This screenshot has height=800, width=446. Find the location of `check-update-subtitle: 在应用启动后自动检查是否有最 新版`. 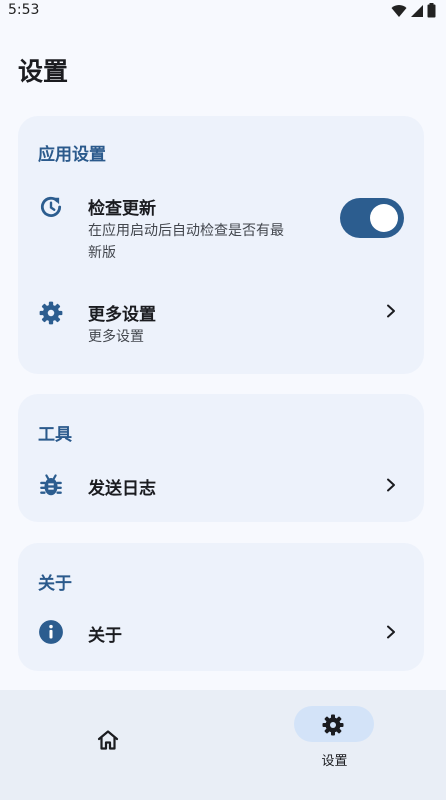

check-update-subtitle: 在应用启动后自动检查是否有最 新版 is located at coordinates (223, 242).